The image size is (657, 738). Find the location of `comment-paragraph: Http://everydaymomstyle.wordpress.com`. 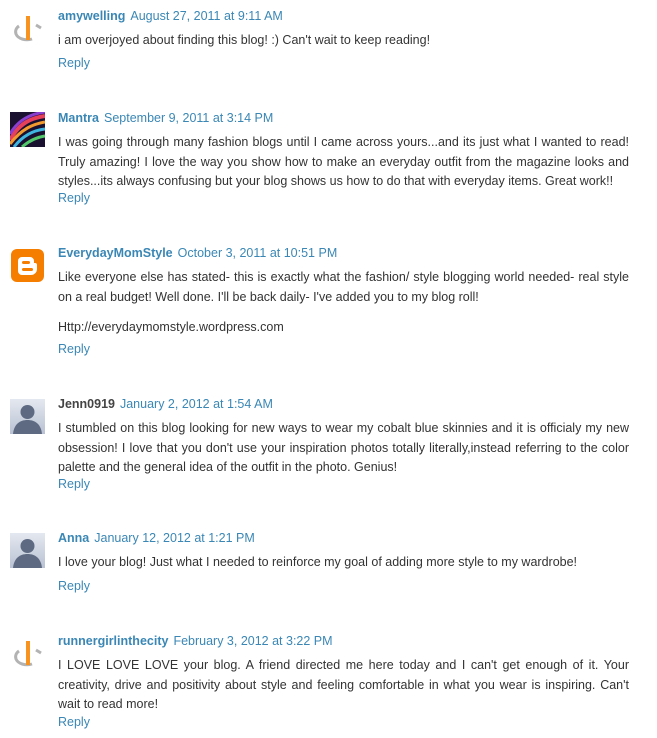

comment-paragraph: Http://everydaymomstyle.wordpress.com is located at coordinates (171, 327).